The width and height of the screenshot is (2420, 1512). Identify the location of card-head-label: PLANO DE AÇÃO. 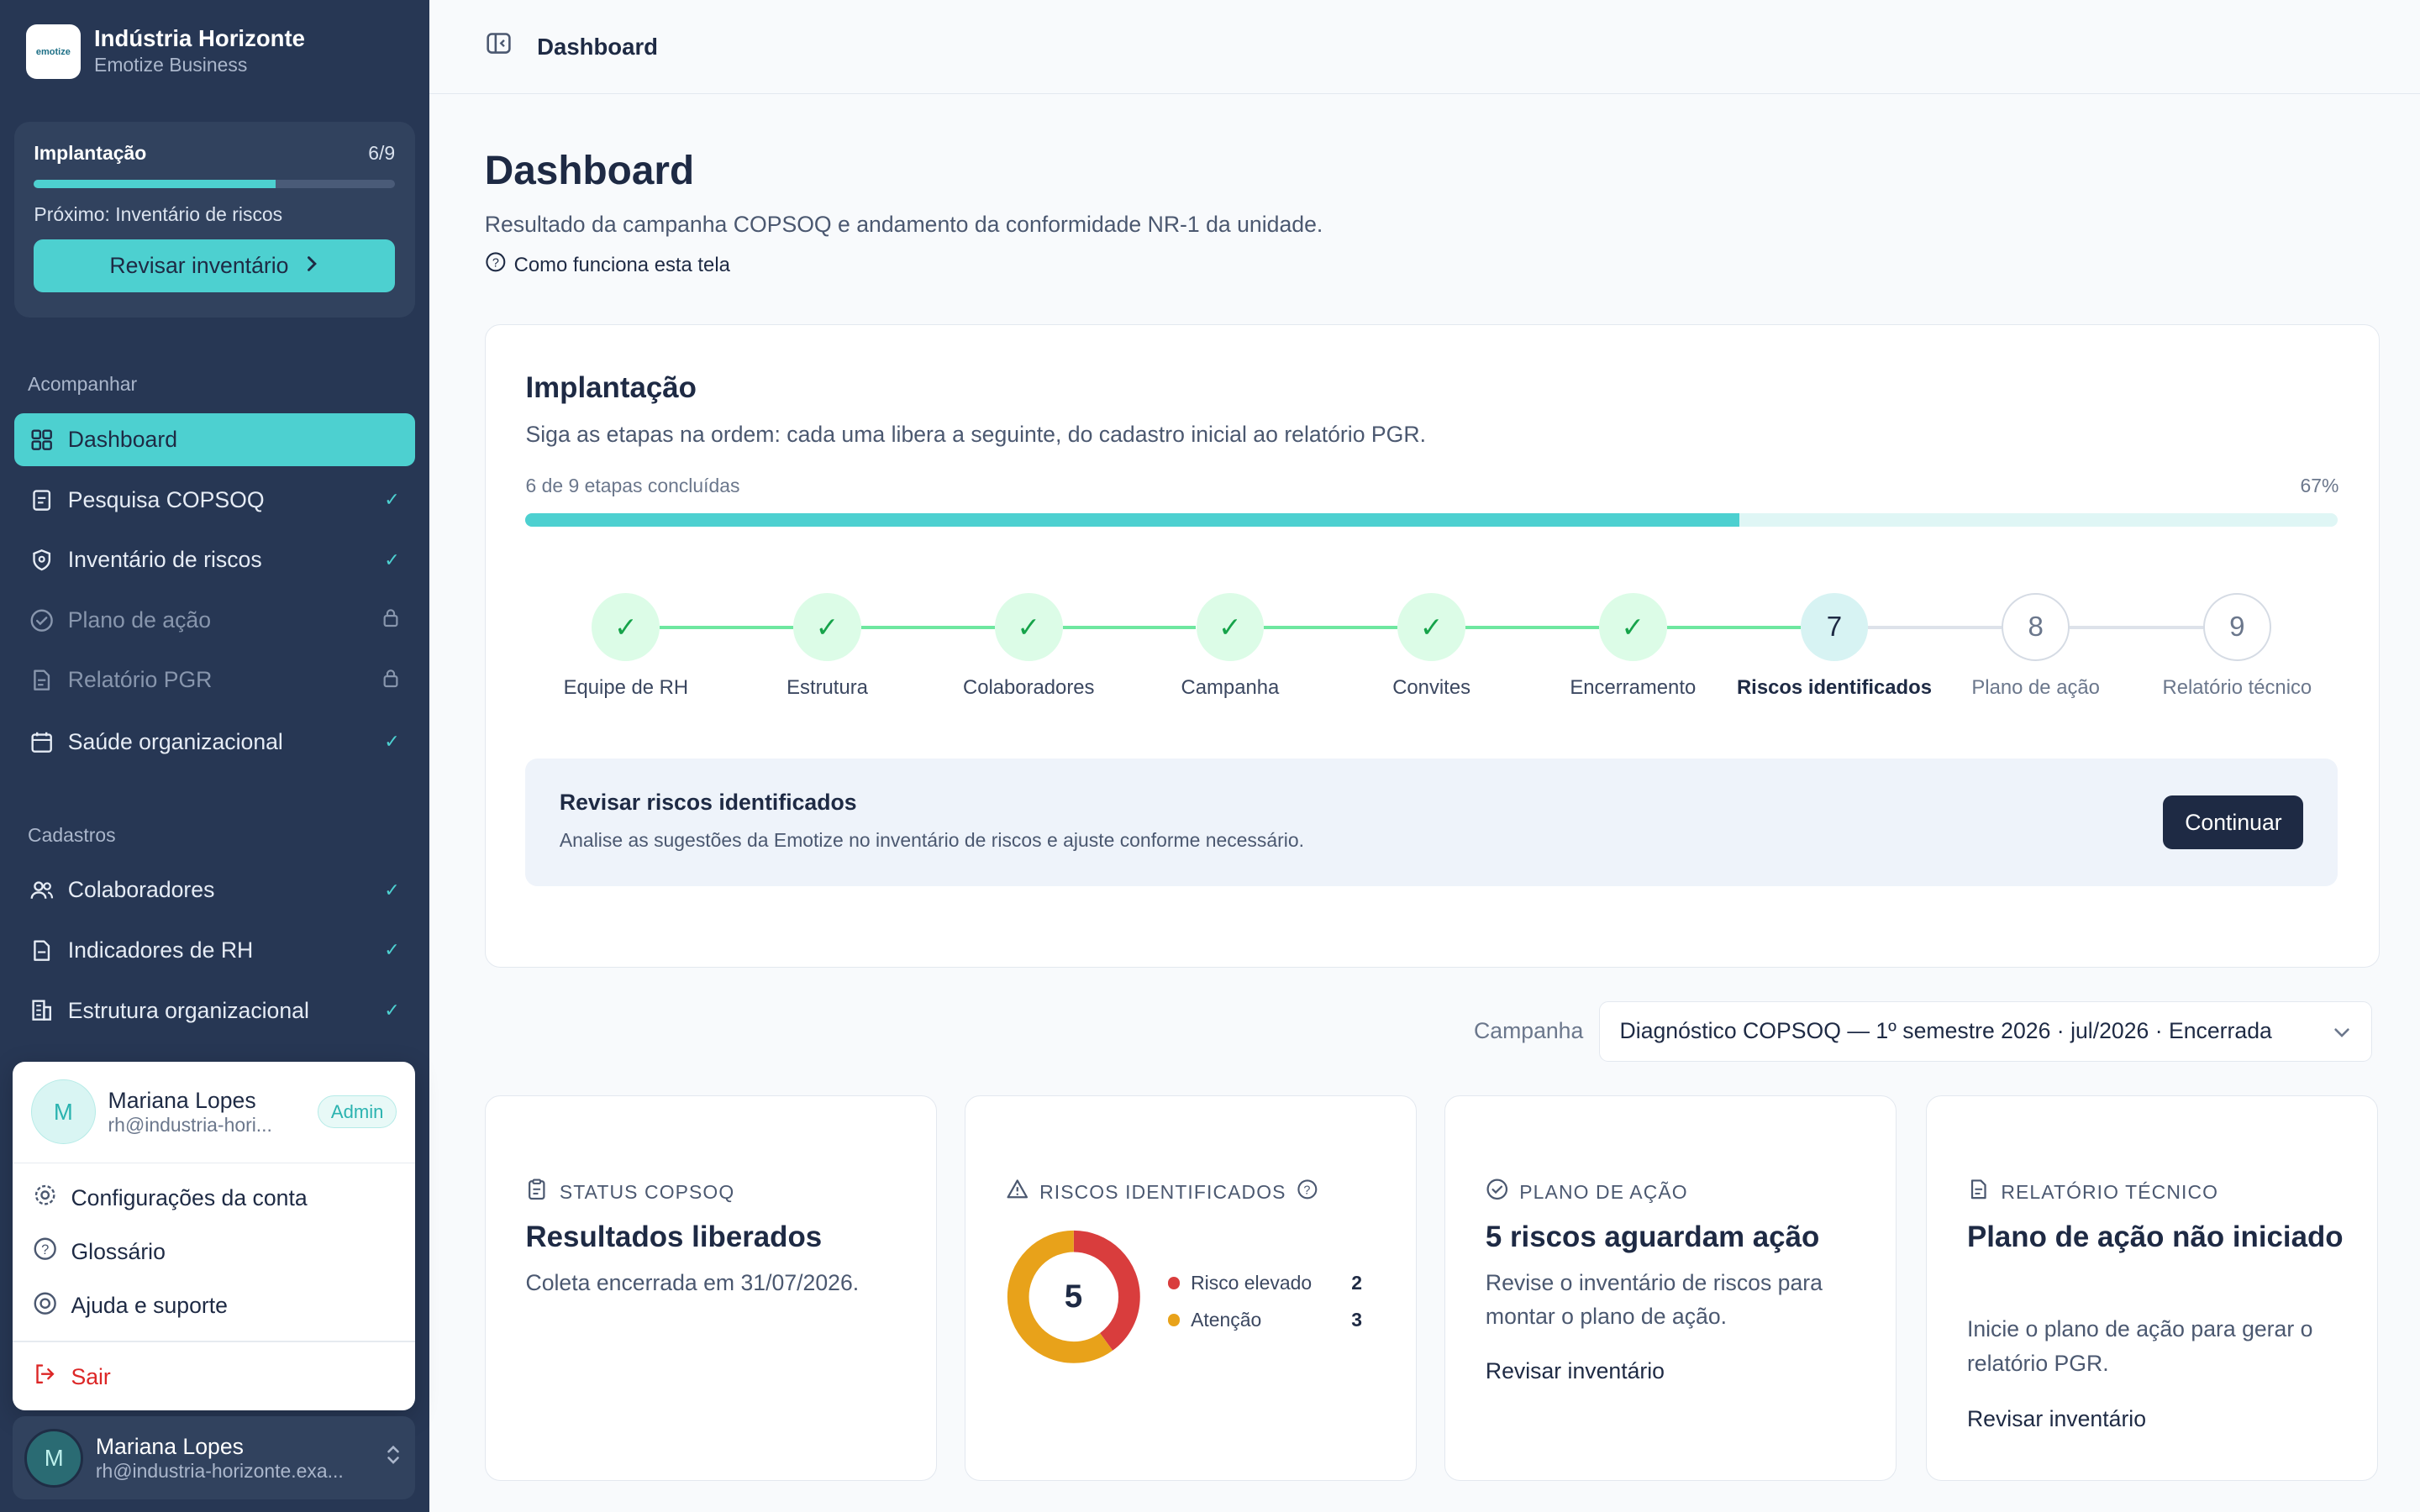
(1603, 1191).